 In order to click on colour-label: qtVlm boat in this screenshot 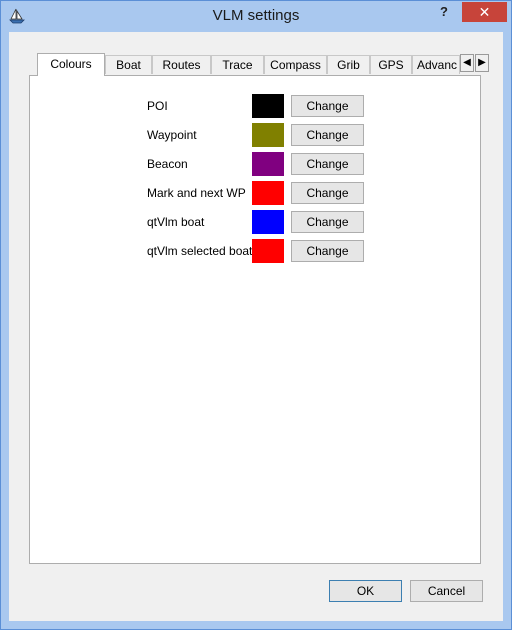, I will do `click(176, 222)`.